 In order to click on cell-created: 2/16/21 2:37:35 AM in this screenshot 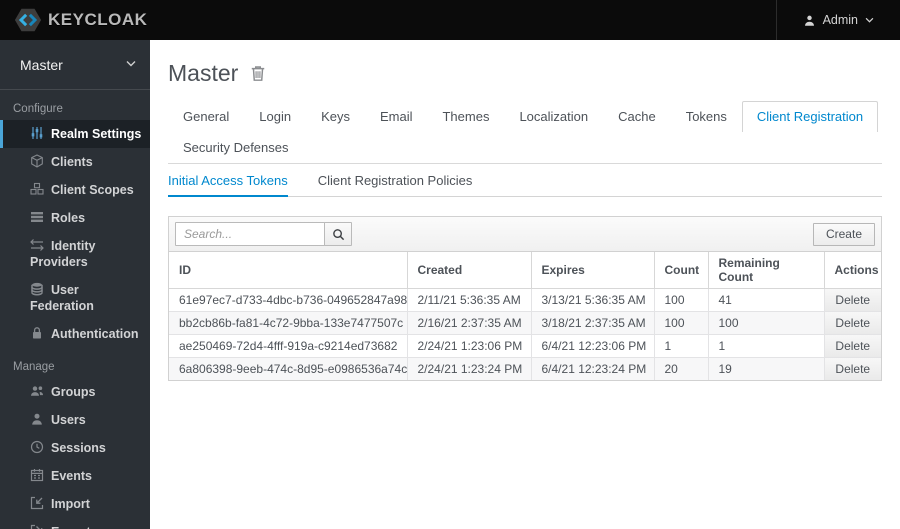, I will do `click(469, 323)`.